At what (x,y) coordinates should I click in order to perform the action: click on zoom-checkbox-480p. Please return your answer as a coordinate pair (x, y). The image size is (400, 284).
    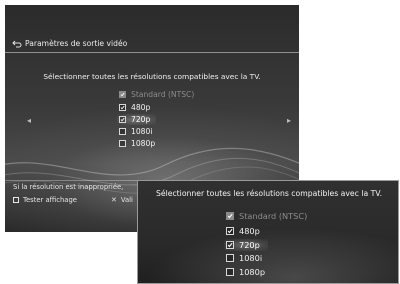
    Looking at the image, I should click on (230, 231).